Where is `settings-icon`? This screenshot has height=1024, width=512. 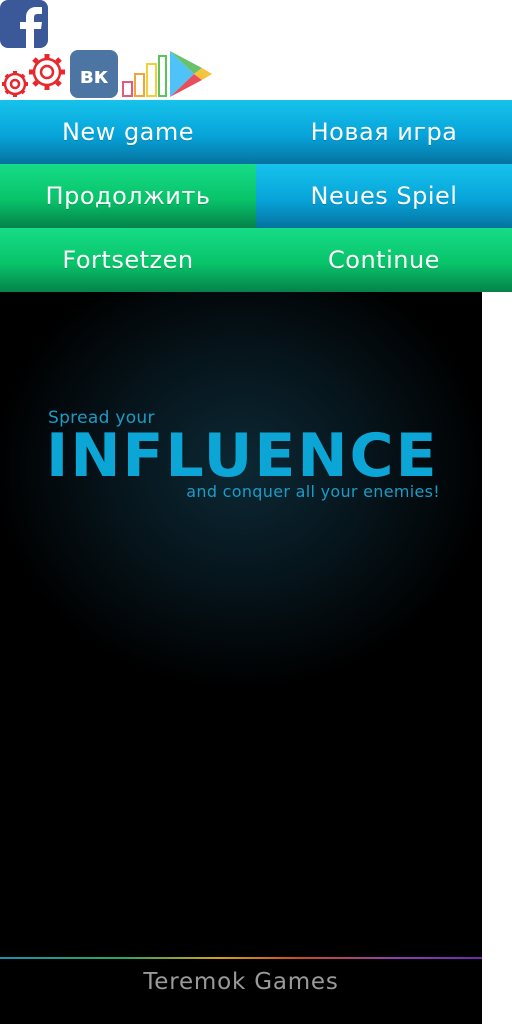 settings-icon is located at coordinates (35, 75).